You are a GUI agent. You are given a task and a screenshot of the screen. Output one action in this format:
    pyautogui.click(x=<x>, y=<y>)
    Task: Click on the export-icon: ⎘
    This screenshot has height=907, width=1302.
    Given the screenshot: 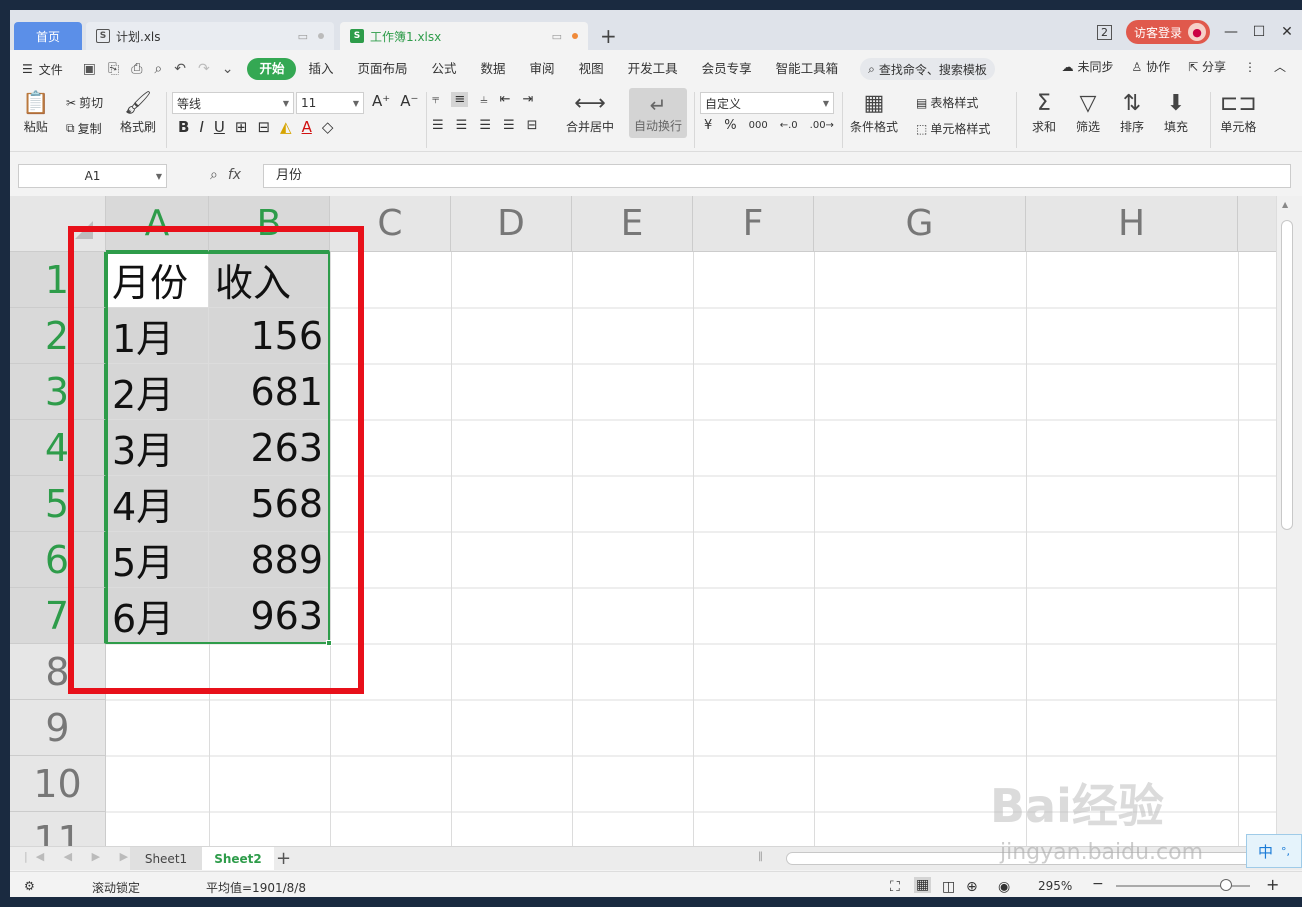 What is the action you would take?
    pyautogui.click(x=113, y=69)
    